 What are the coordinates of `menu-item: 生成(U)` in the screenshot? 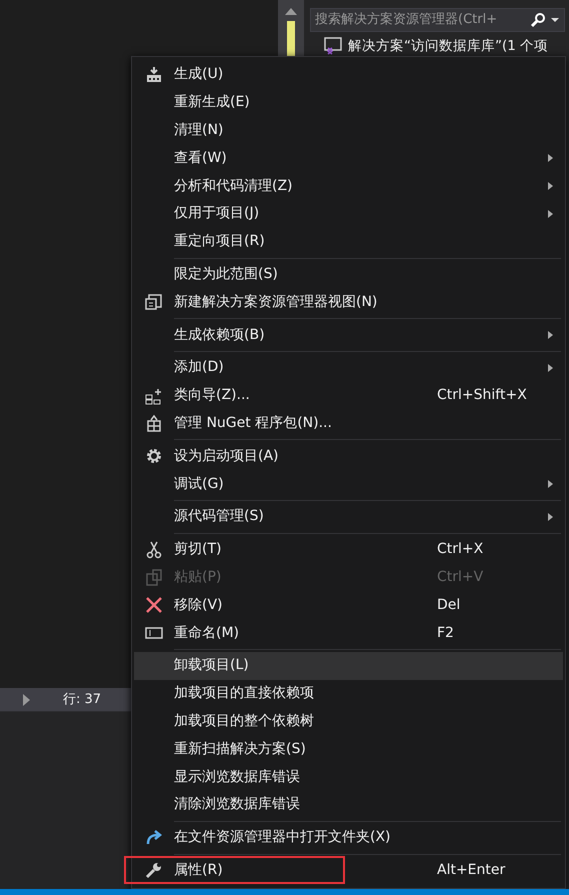 It's located at (348, 75).